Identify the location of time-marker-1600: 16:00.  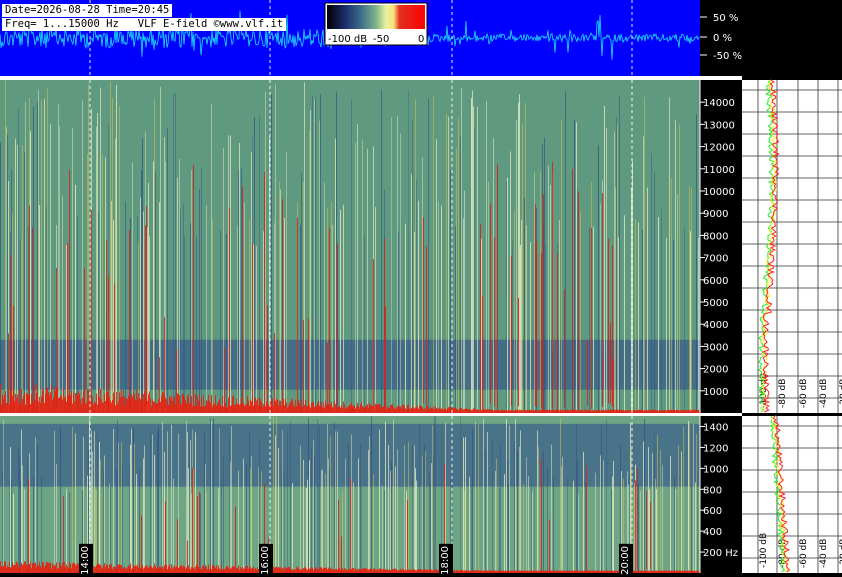
(266, 560).